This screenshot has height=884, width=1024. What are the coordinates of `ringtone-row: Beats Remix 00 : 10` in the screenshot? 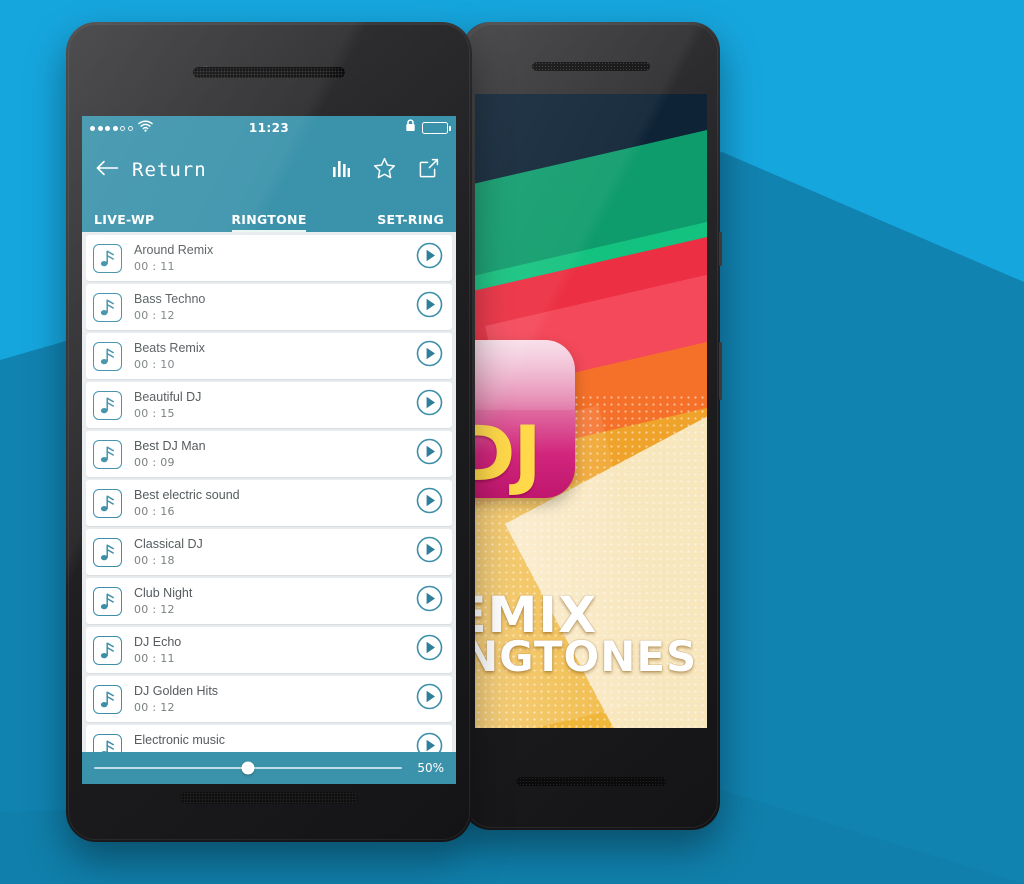 It's located at (269, 356).